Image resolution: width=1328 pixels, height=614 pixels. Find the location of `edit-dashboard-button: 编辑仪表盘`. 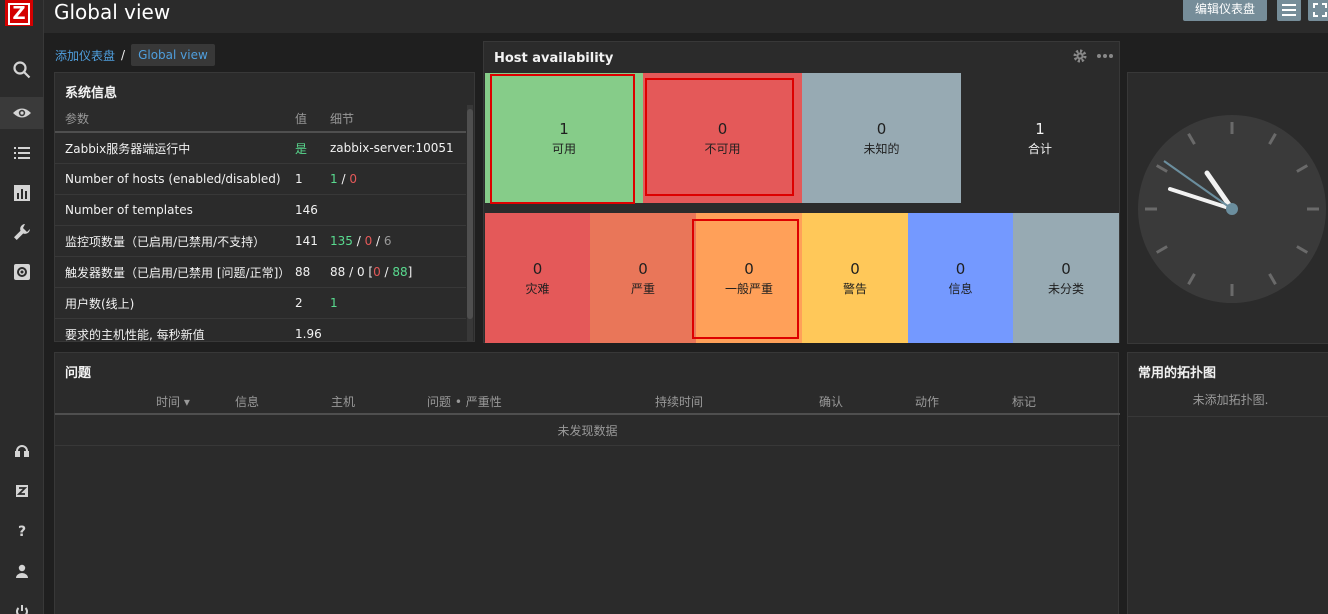

edit-dashboard-button: 编辑仪表盘 is located at coordinates (1225, 10).